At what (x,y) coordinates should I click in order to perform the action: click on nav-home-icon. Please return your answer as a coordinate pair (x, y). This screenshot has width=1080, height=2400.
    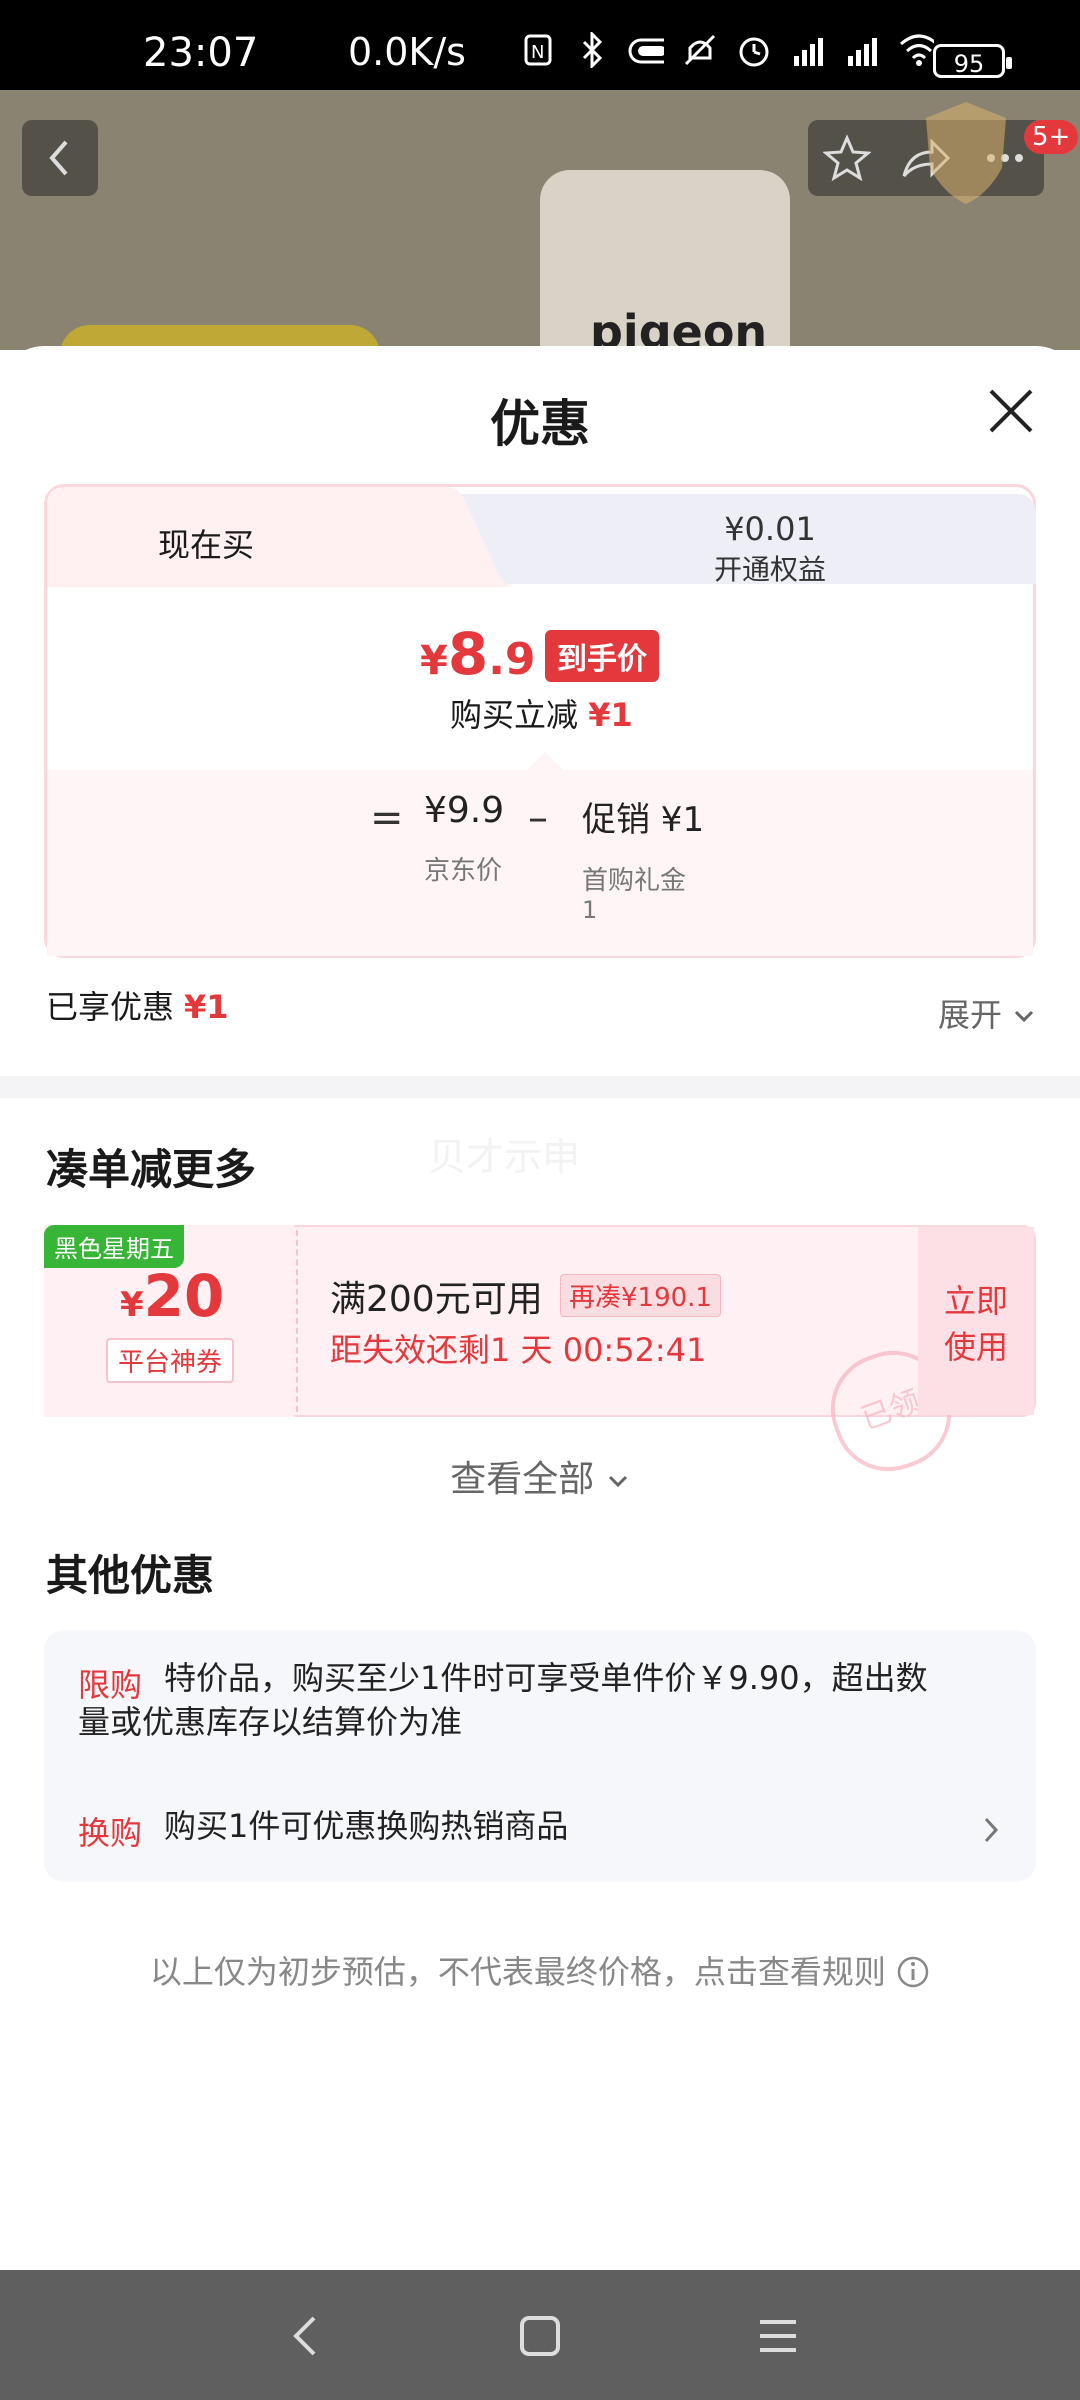
    Looking at the image, I should click on (540, 2336).